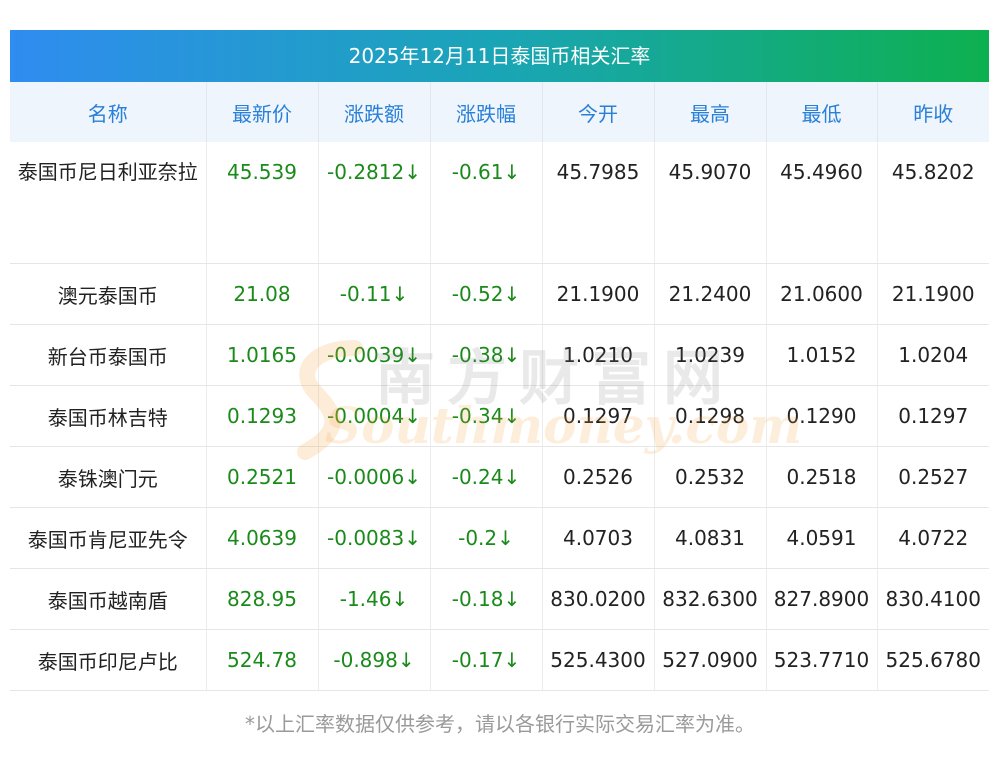  What do you see at coordinates (710, 477) in the screenshot?
I see `row-high: 0.2532` at bounding box center [710, 477].